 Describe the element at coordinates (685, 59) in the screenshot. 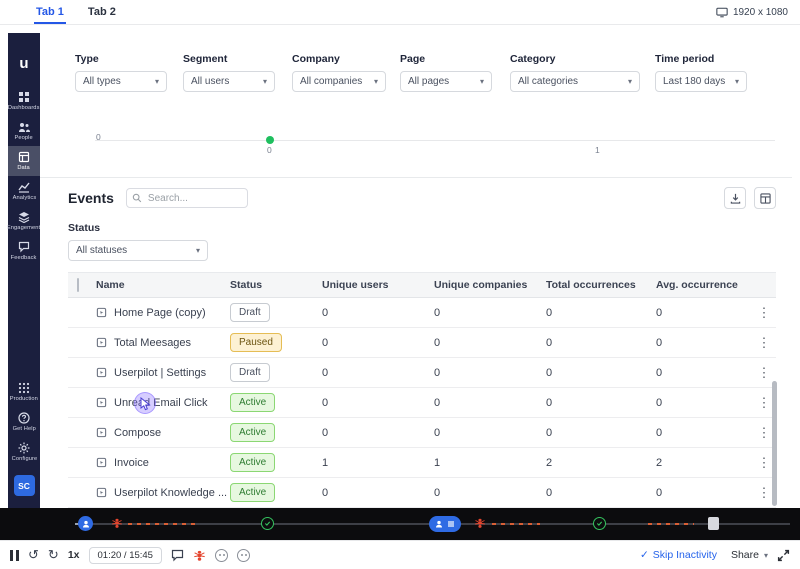

I see `filter-label: Time period` at that location.